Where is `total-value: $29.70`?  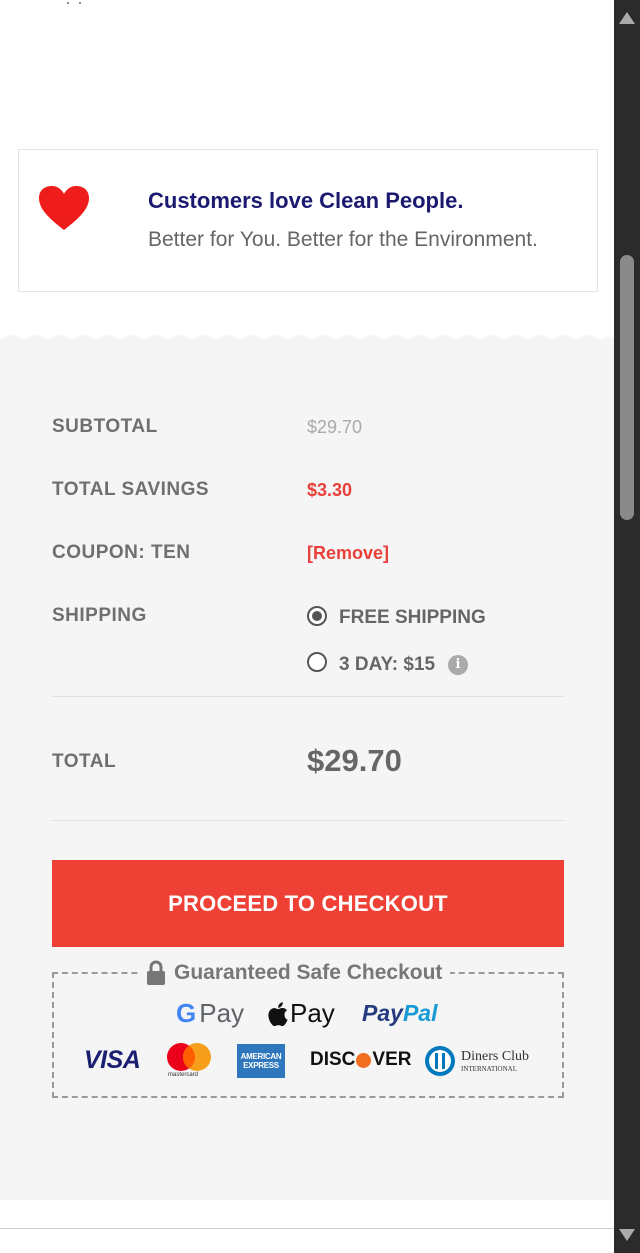
total-value: $29.70 is located at coordinates (354, 760).